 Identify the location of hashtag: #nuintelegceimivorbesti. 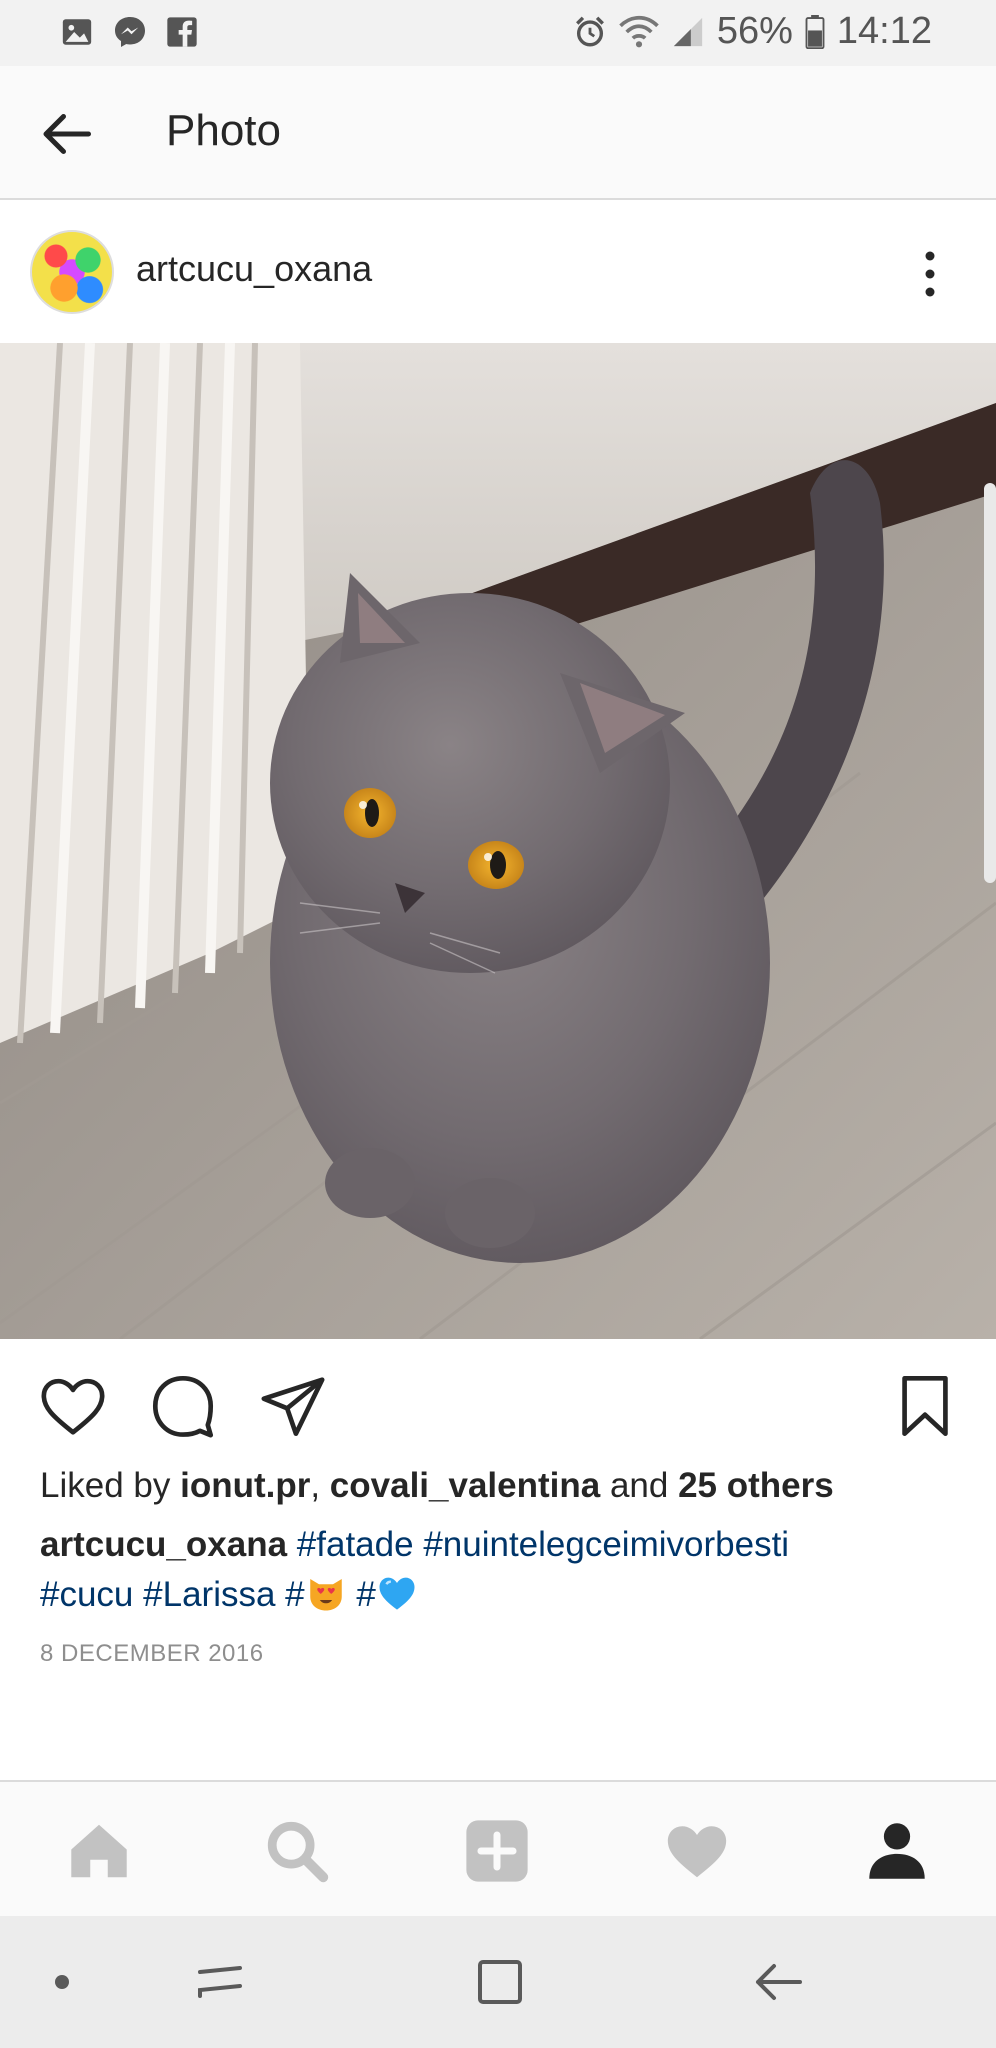
(606, 1544).